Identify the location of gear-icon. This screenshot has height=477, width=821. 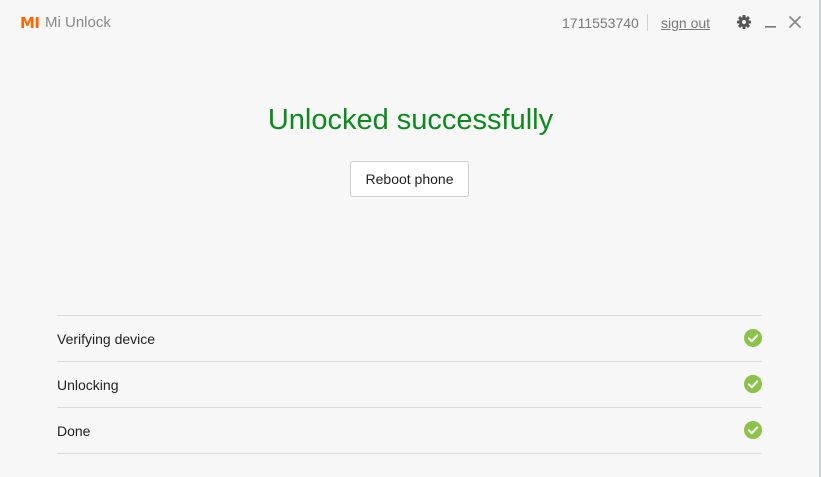
(744, 22).